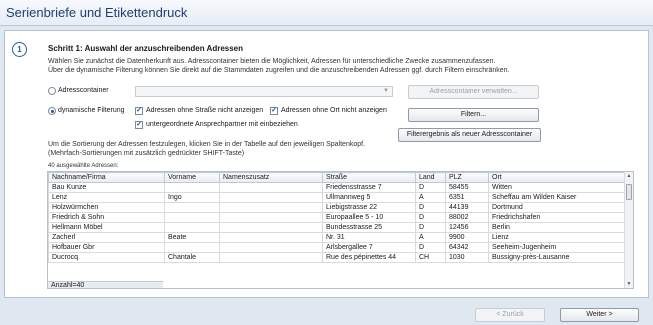  I want to click on navigation-bar: < Zurück Weiter >, so click(326, 315).